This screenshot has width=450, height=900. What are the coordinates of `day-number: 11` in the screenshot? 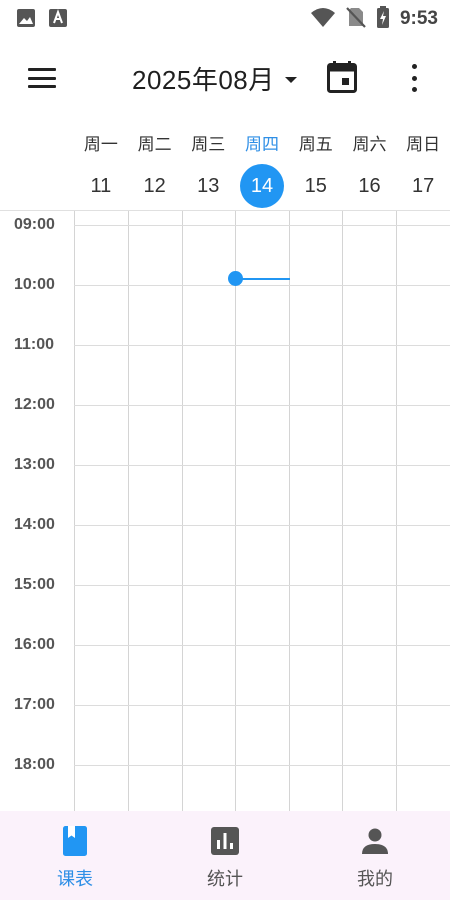 It's located at (101, 185).